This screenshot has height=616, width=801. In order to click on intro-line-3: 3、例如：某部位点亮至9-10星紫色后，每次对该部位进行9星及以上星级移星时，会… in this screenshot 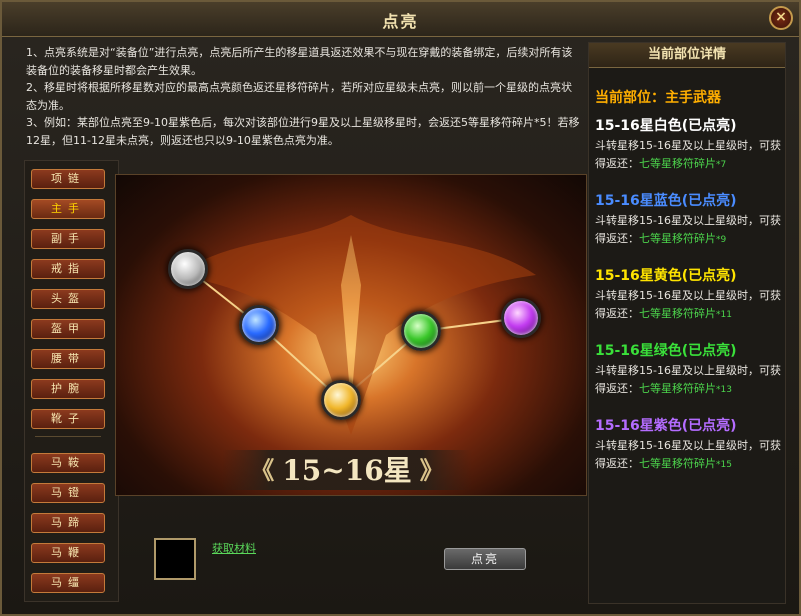, I will do `click(303, 131)`.